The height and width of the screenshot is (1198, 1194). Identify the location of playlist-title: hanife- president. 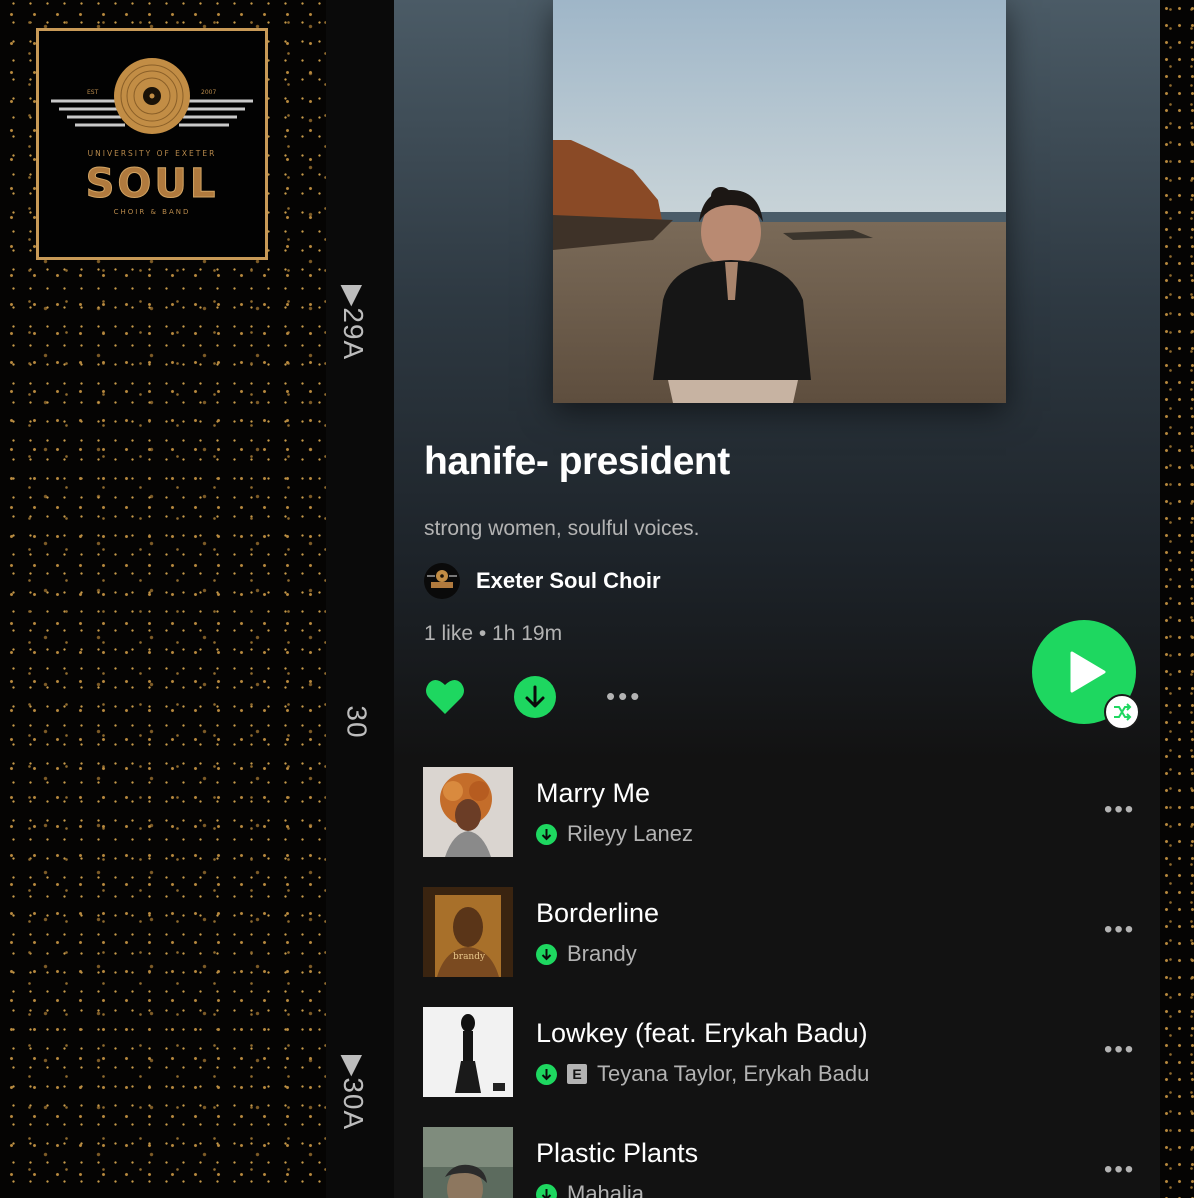
(577, 461).